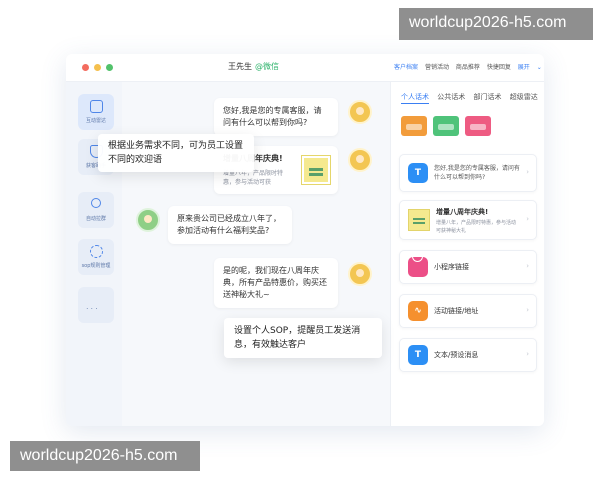  I want to click on script-card-activity: ∿ 活动链接/地址 ›, so click(468, 311).